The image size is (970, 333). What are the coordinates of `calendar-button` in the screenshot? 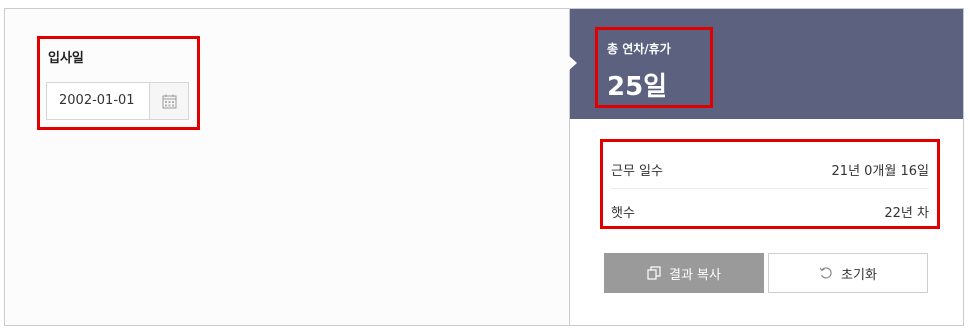 It's located at (168, 101).